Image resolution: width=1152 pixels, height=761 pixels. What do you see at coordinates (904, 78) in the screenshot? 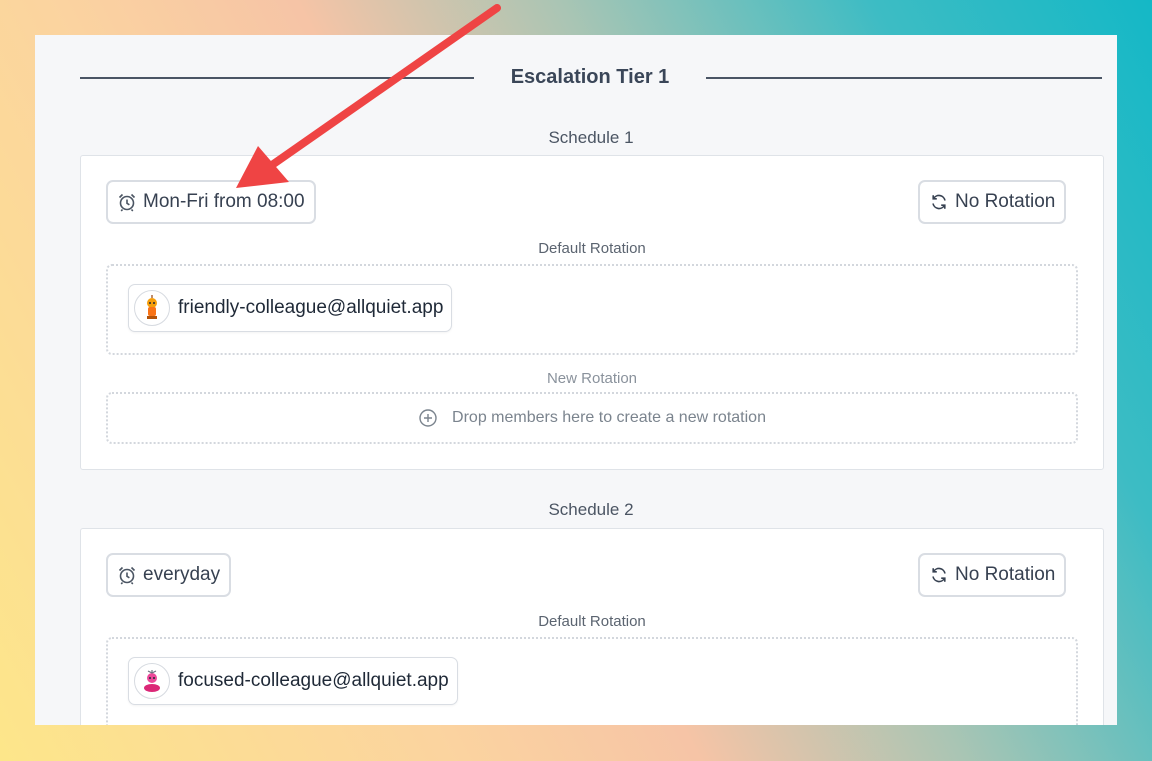
I see `divider-right` at bounding box center [904, 78].